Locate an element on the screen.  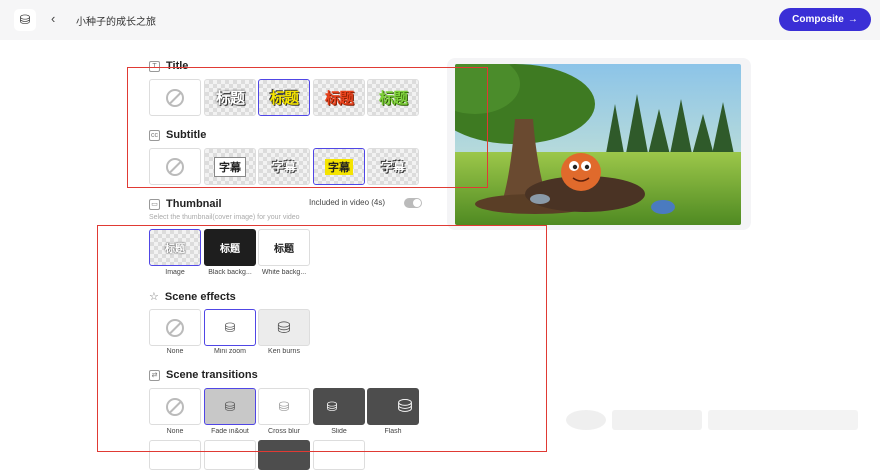
image-icon: ▭ is located at coordinates (154, 204).